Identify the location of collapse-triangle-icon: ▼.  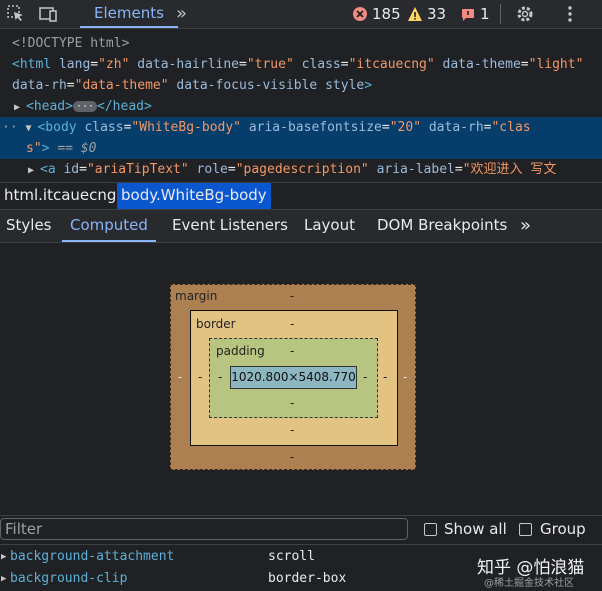
(31, 128).